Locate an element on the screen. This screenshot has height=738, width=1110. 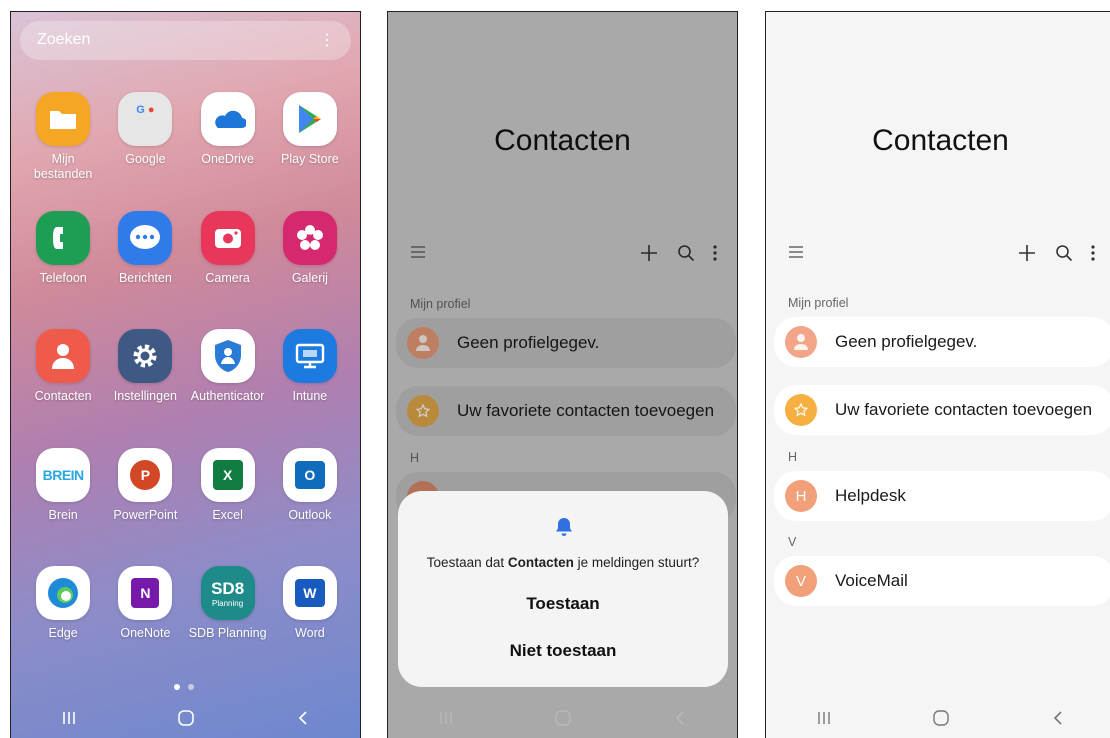
app-outlook: O Outlook is located at coordinates (310, 507).